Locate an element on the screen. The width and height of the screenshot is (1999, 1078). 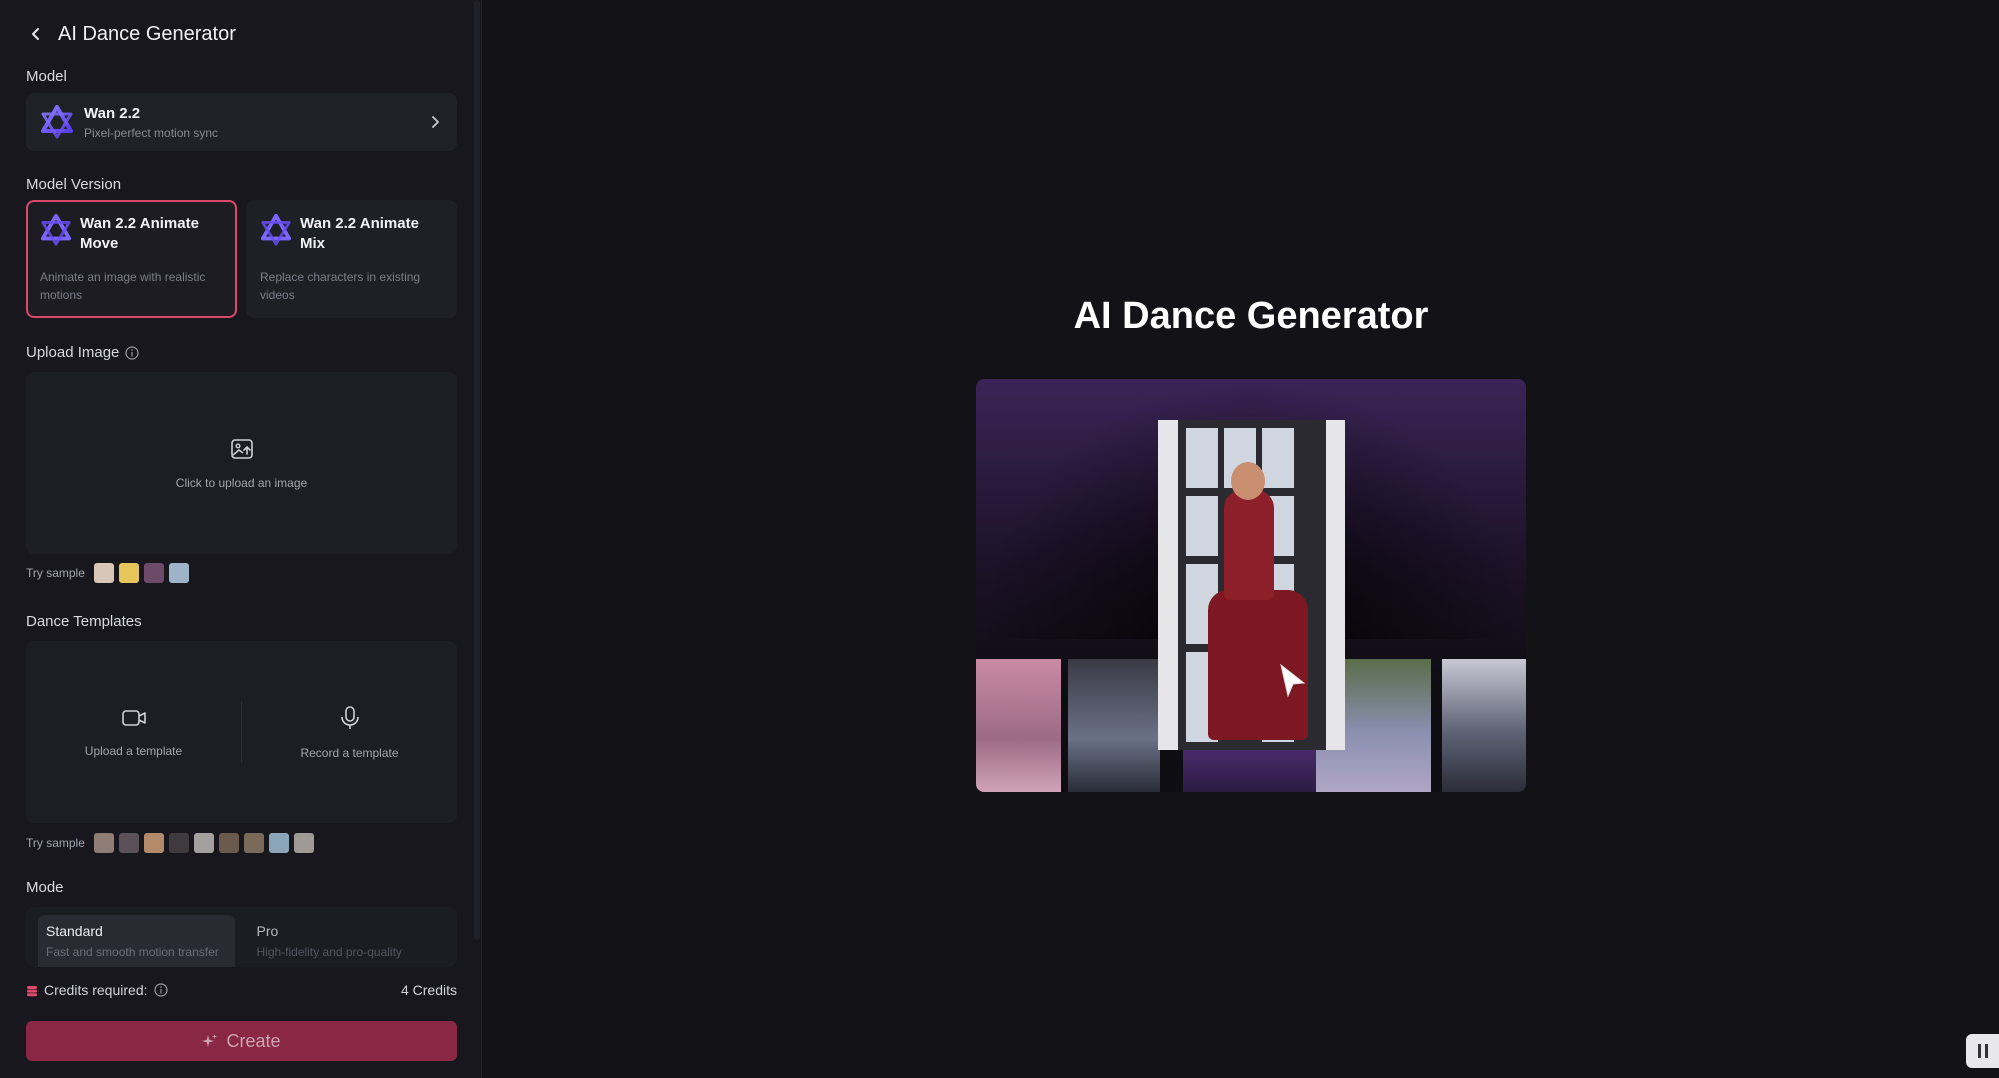
model-version-label: Model Version is located at coordinates (73, 184).